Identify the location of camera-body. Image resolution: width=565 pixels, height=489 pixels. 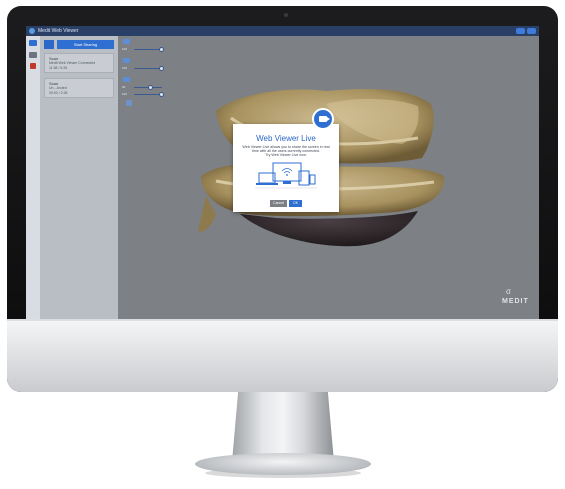
(323, 119).